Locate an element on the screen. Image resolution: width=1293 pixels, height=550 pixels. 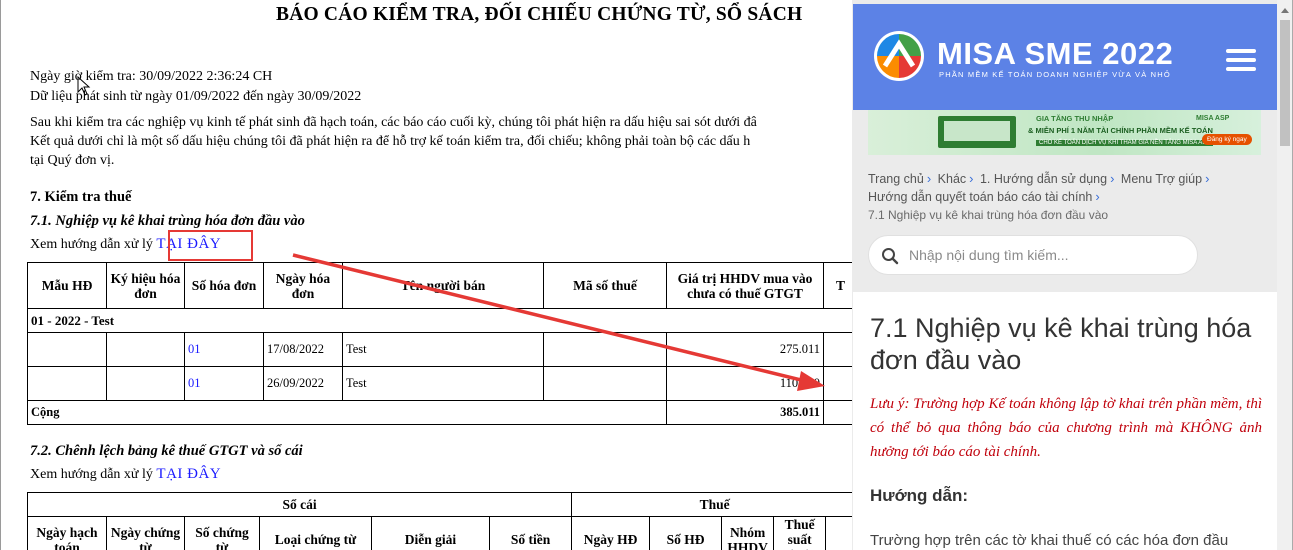
col-header: Loại chứng từ is located at coordinates (315, 533).